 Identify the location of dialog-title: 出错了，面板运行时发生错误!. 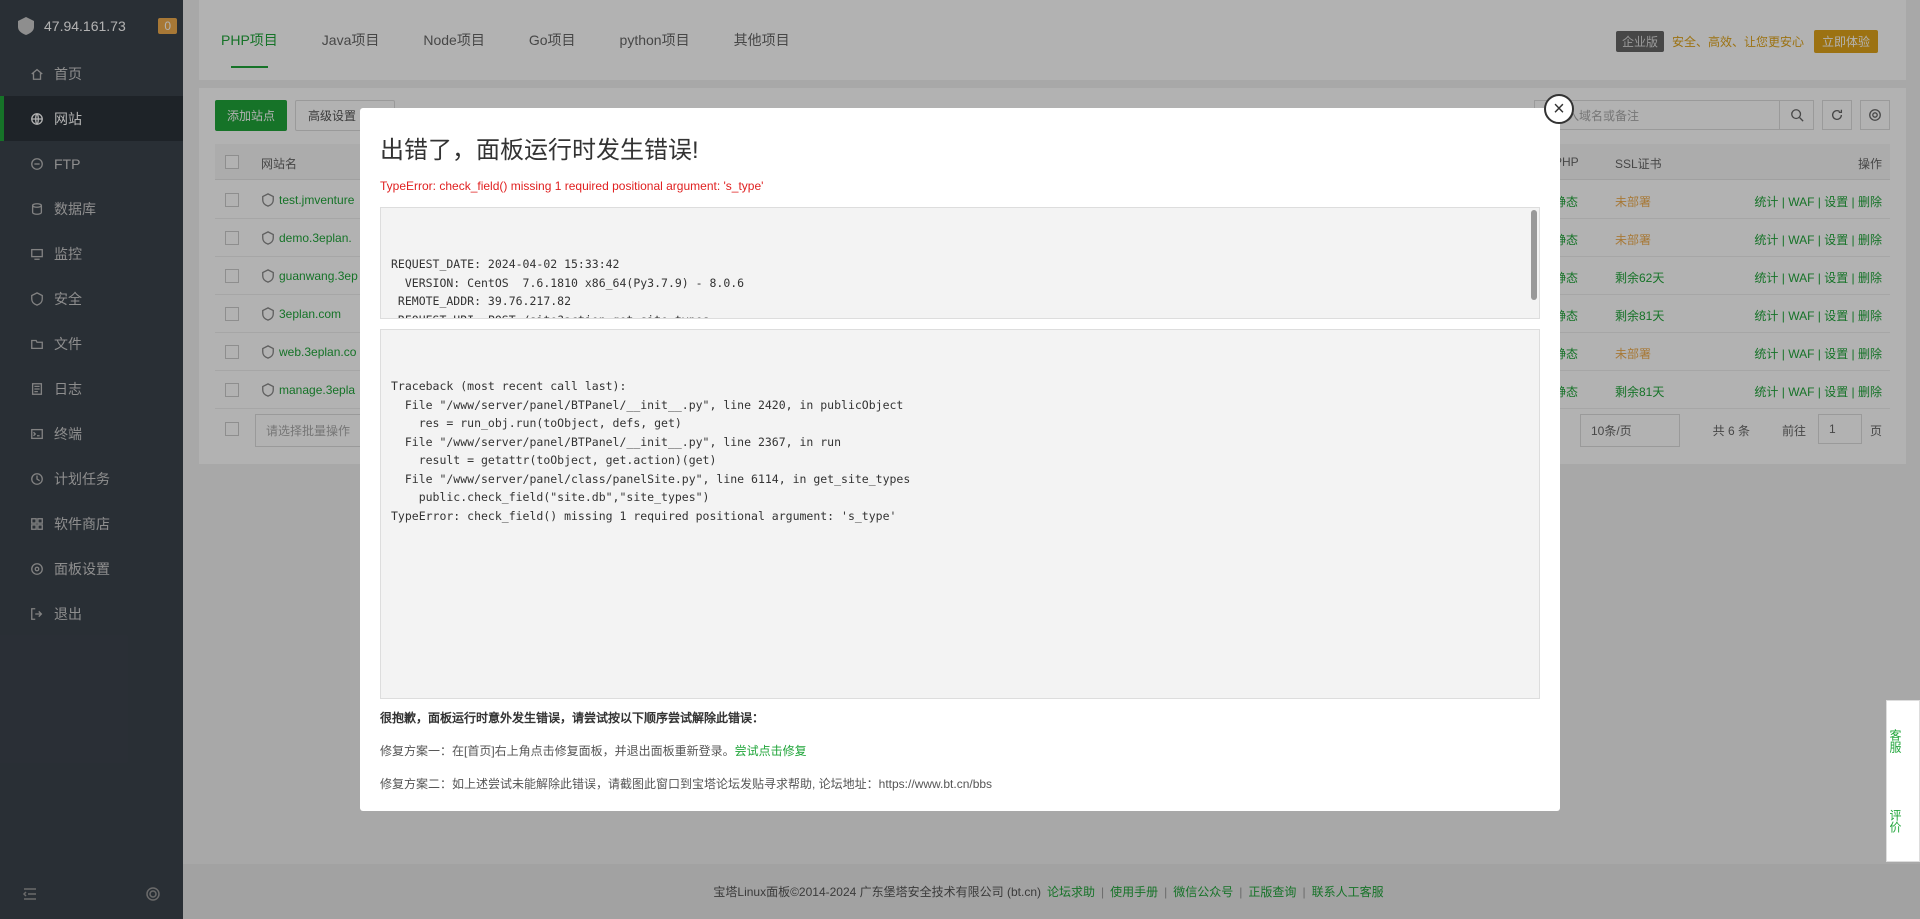
(539, 150).